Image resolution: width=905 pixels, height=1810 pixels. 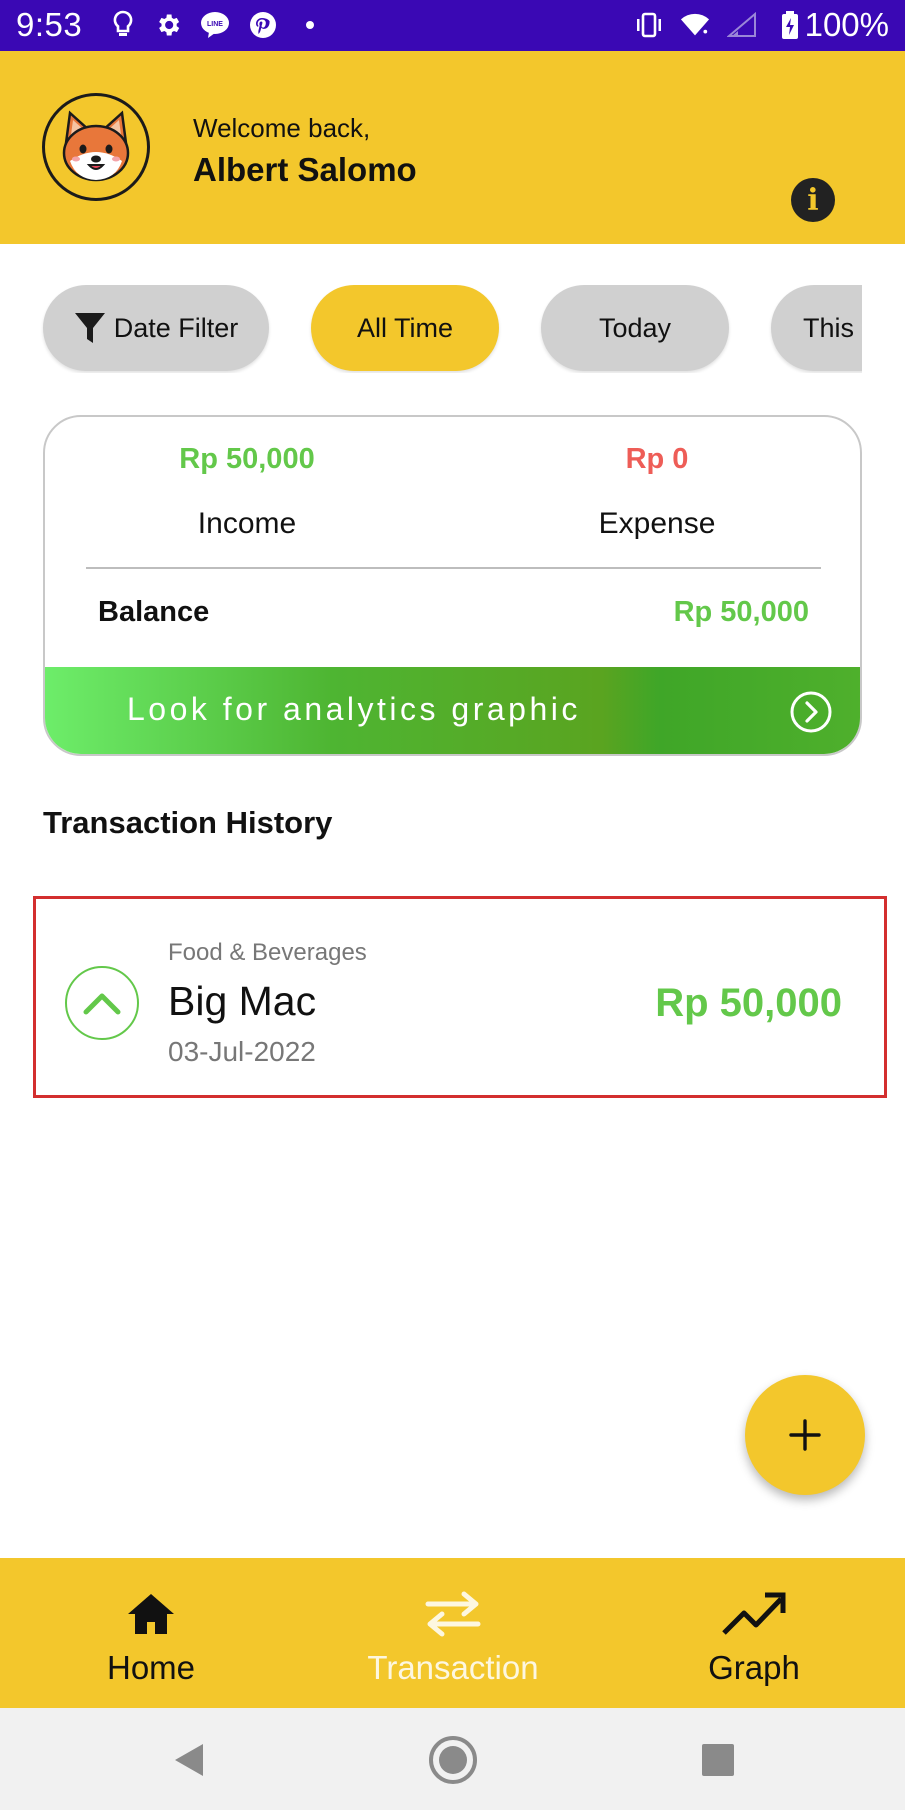 I want to click on analytics-graphic-button: Look for analytics graphic, so click(x=452, y=710).